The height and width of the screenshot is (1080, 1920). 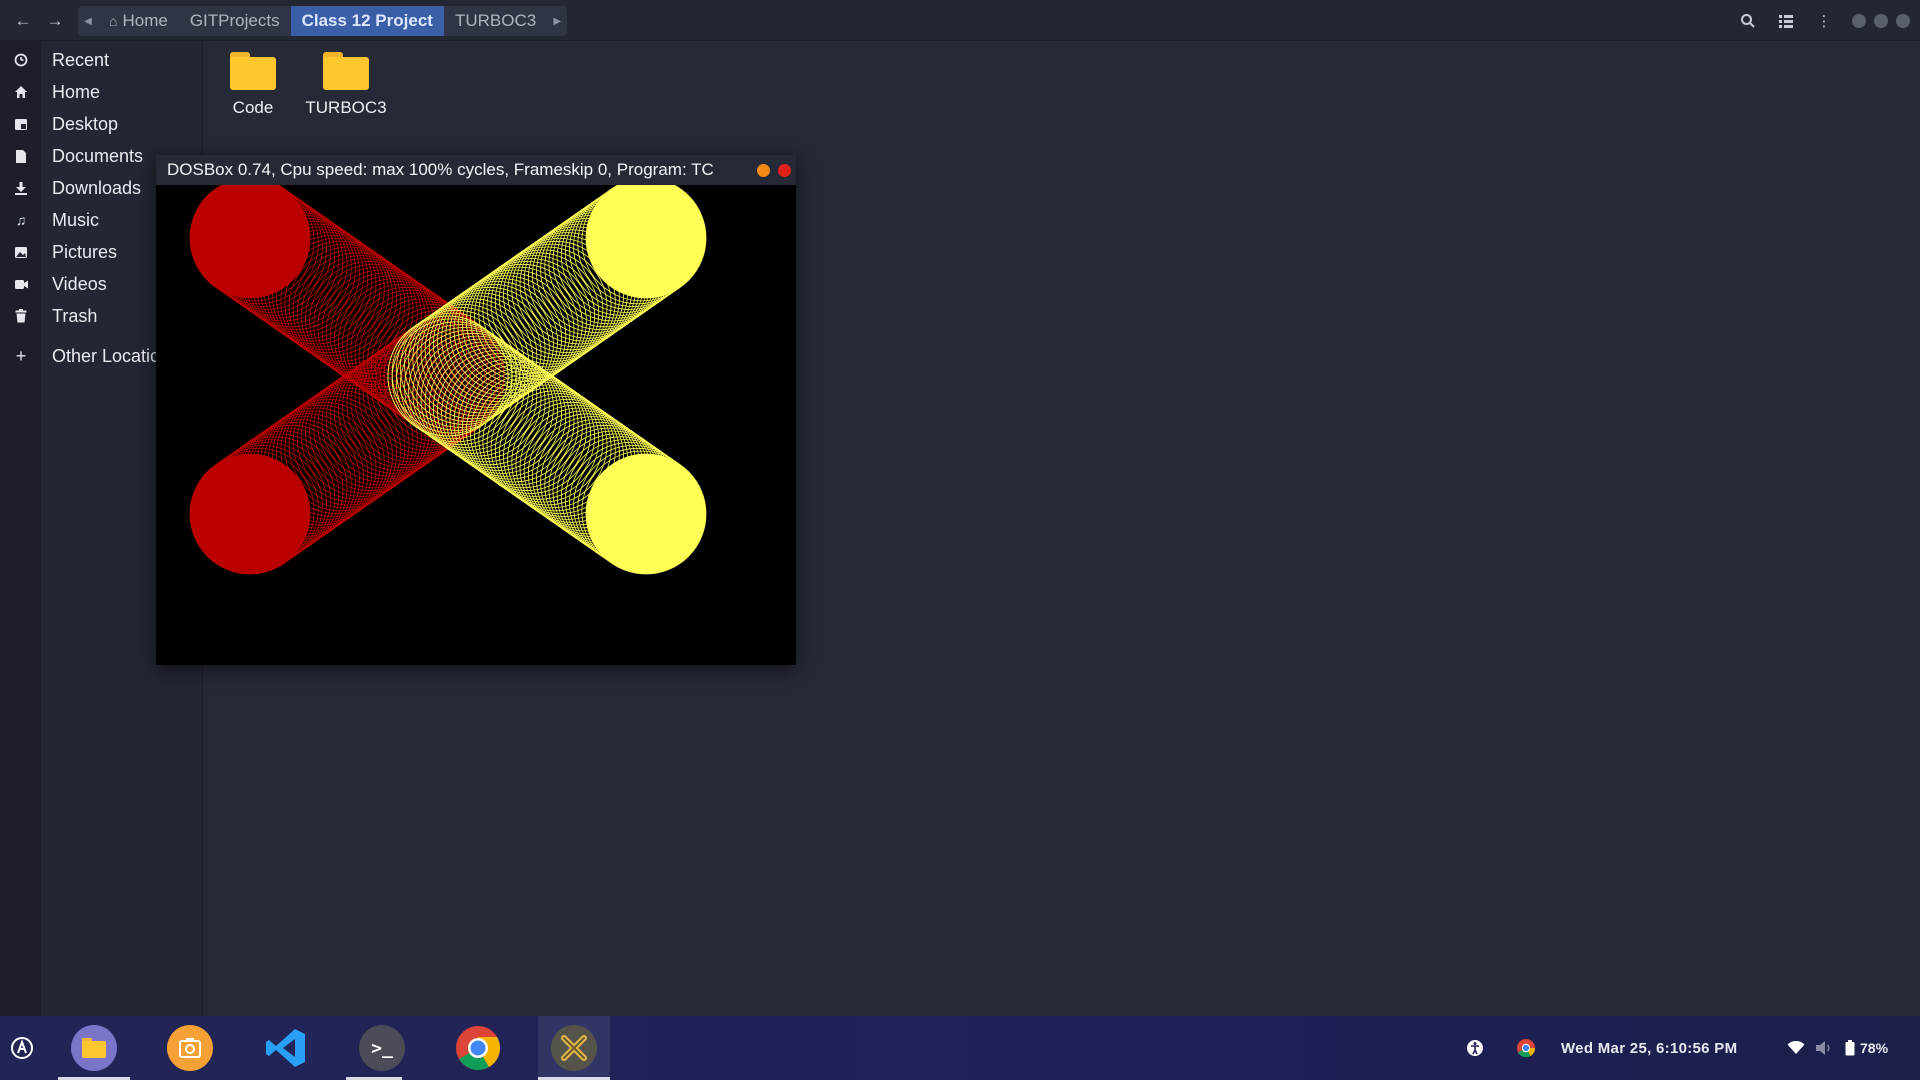 I want to click on dosbox-graphics-canvas, so click(x=448, y=380).